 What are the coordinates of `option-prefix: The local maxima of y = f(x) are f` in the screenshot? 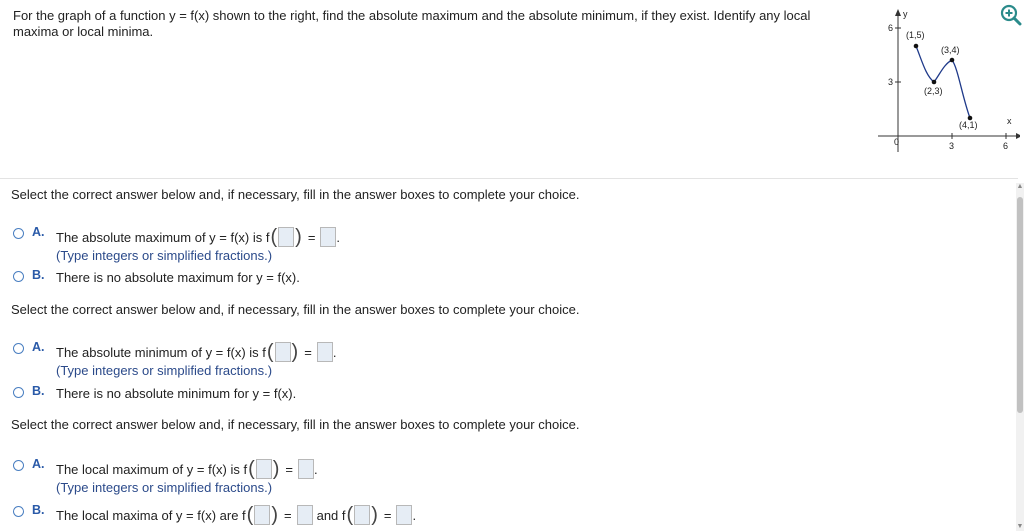 It's located at (151, 515).